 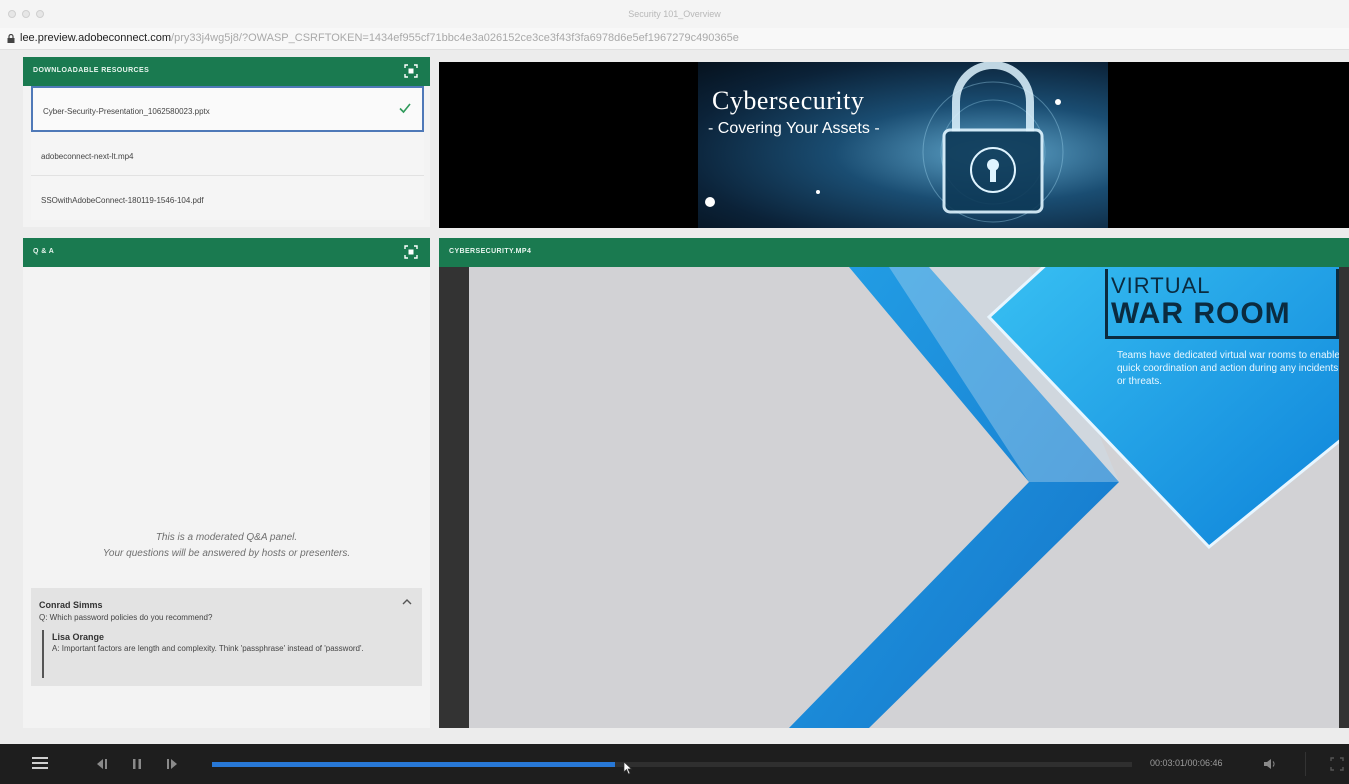 What do you see at coordinates (407, 602) in the screenshot?
I see `chevron-up-icon` at bounding box center [407, 602].